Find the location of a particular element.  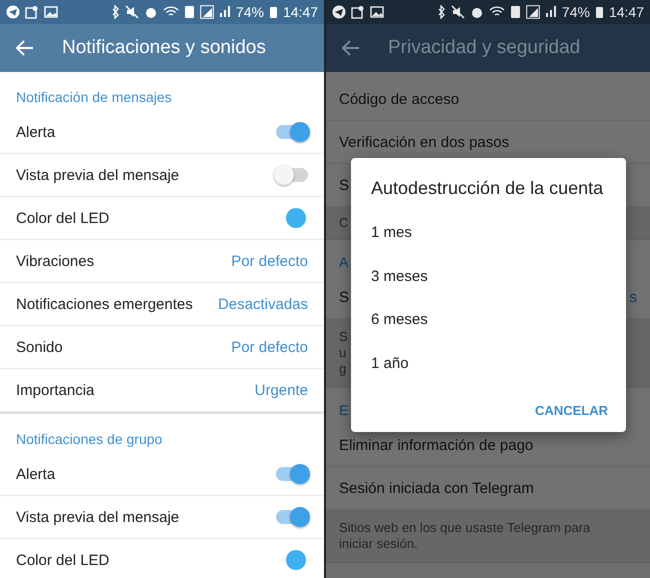

section-header: Notificaciones de grupo is located at coordinates (89, 439).